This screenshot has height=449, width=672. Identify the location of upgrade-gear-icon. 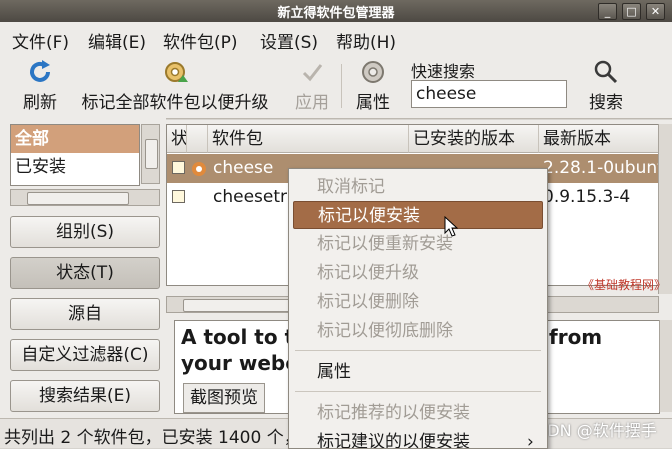
(176, 72).